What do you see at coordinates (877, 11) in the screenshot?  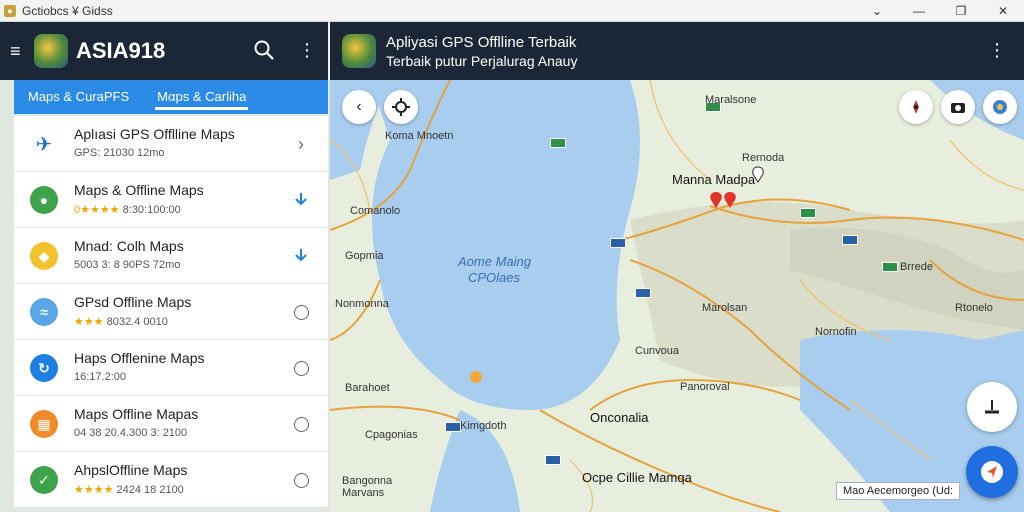 I see `chevron-down-icon: ⌄` at bounding box center [877, 11].